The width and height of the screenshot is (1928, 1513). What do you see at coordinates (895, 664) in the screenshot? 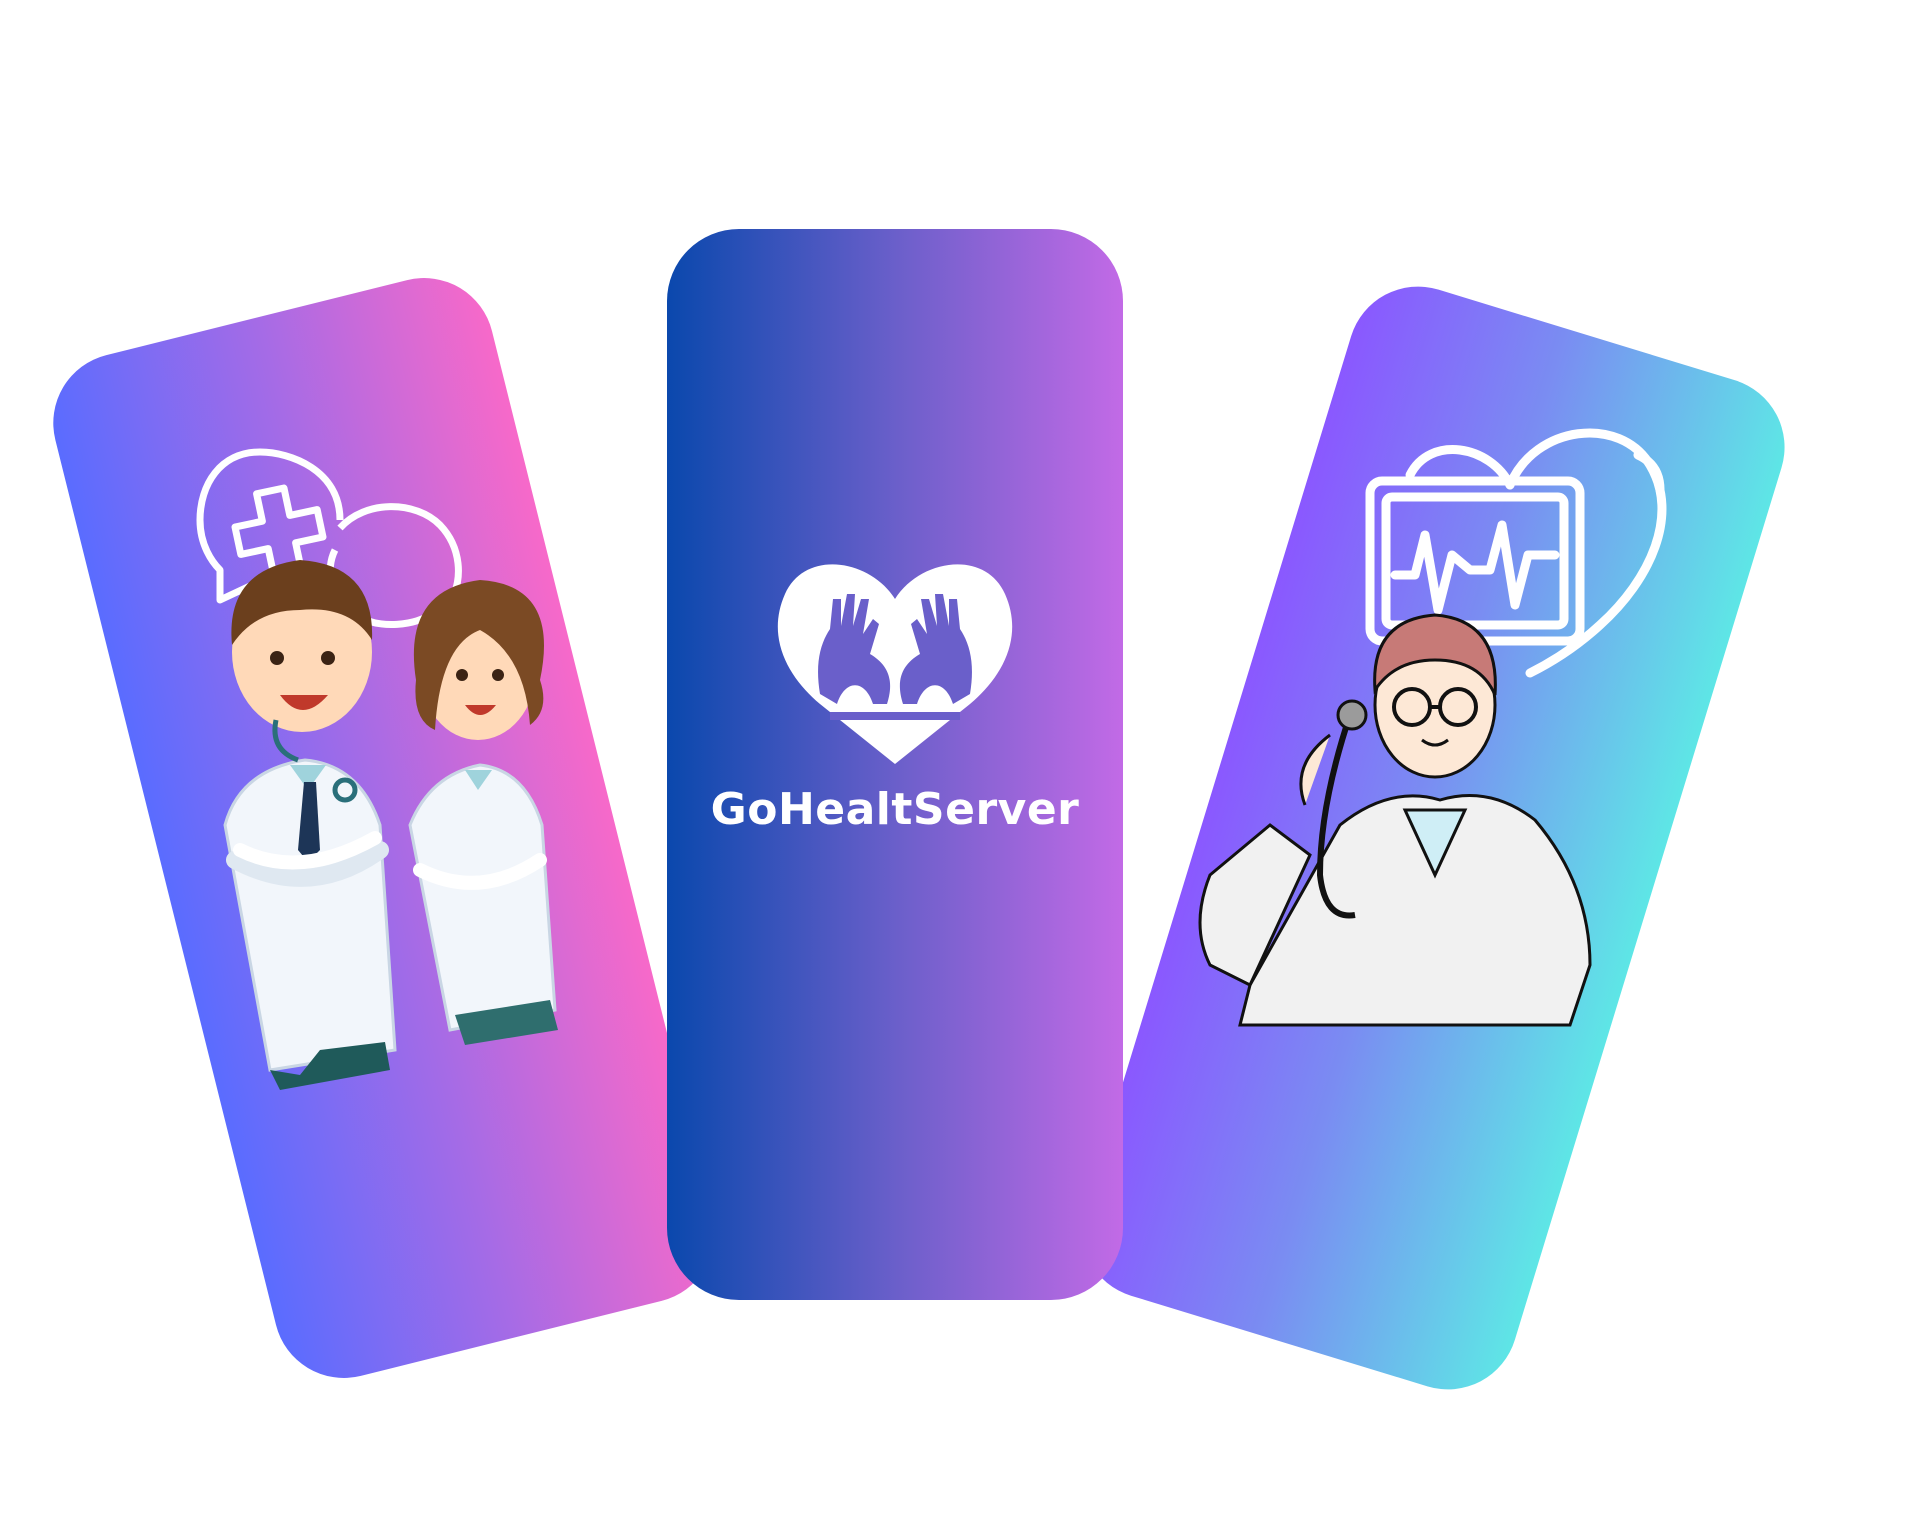
I see `heart-hands-icon` at bounding box center [895, 664].